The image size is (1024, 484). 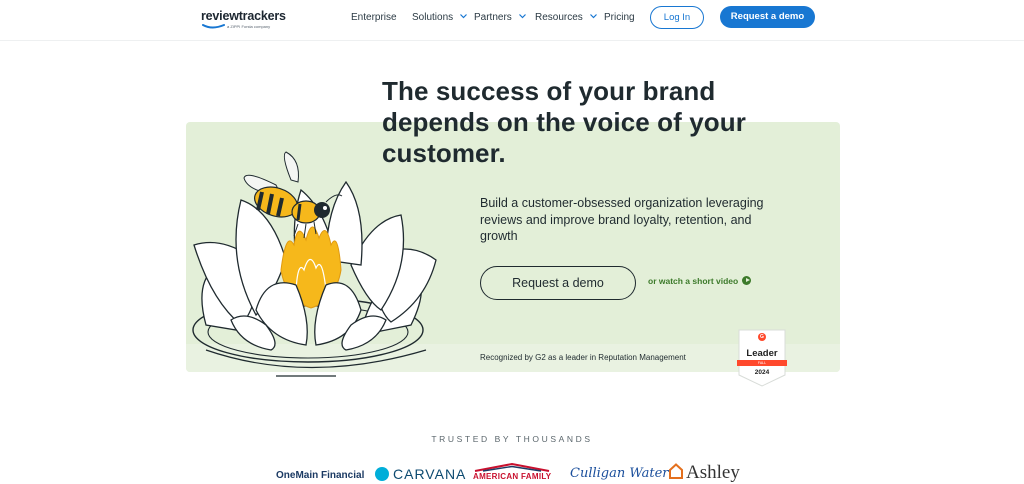 I want to click on brand-logo-culligan: Culligan Water, so click(x=619, y=473).